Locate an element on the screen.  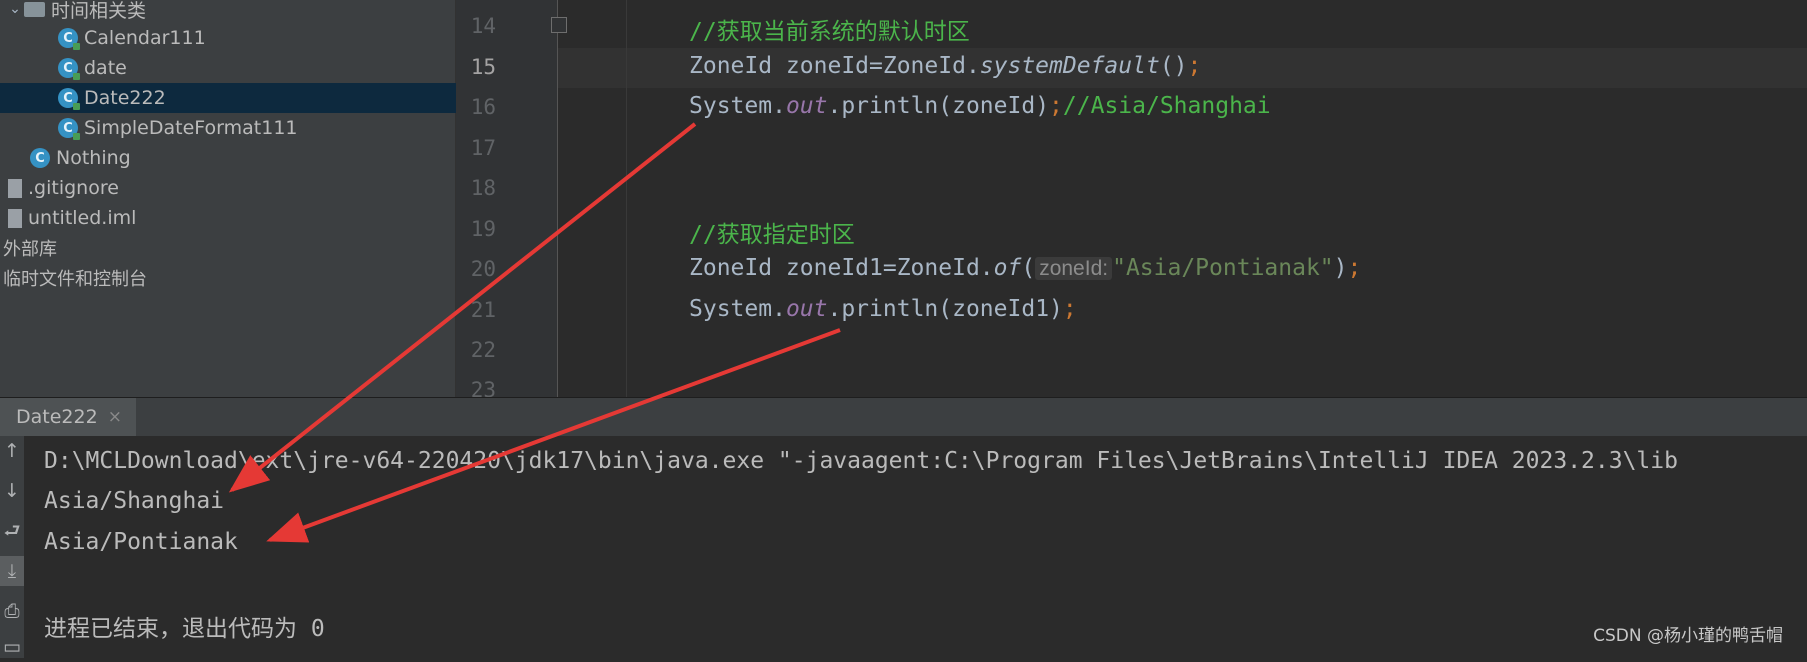
folder-icon is located at coordinates (34, 9).